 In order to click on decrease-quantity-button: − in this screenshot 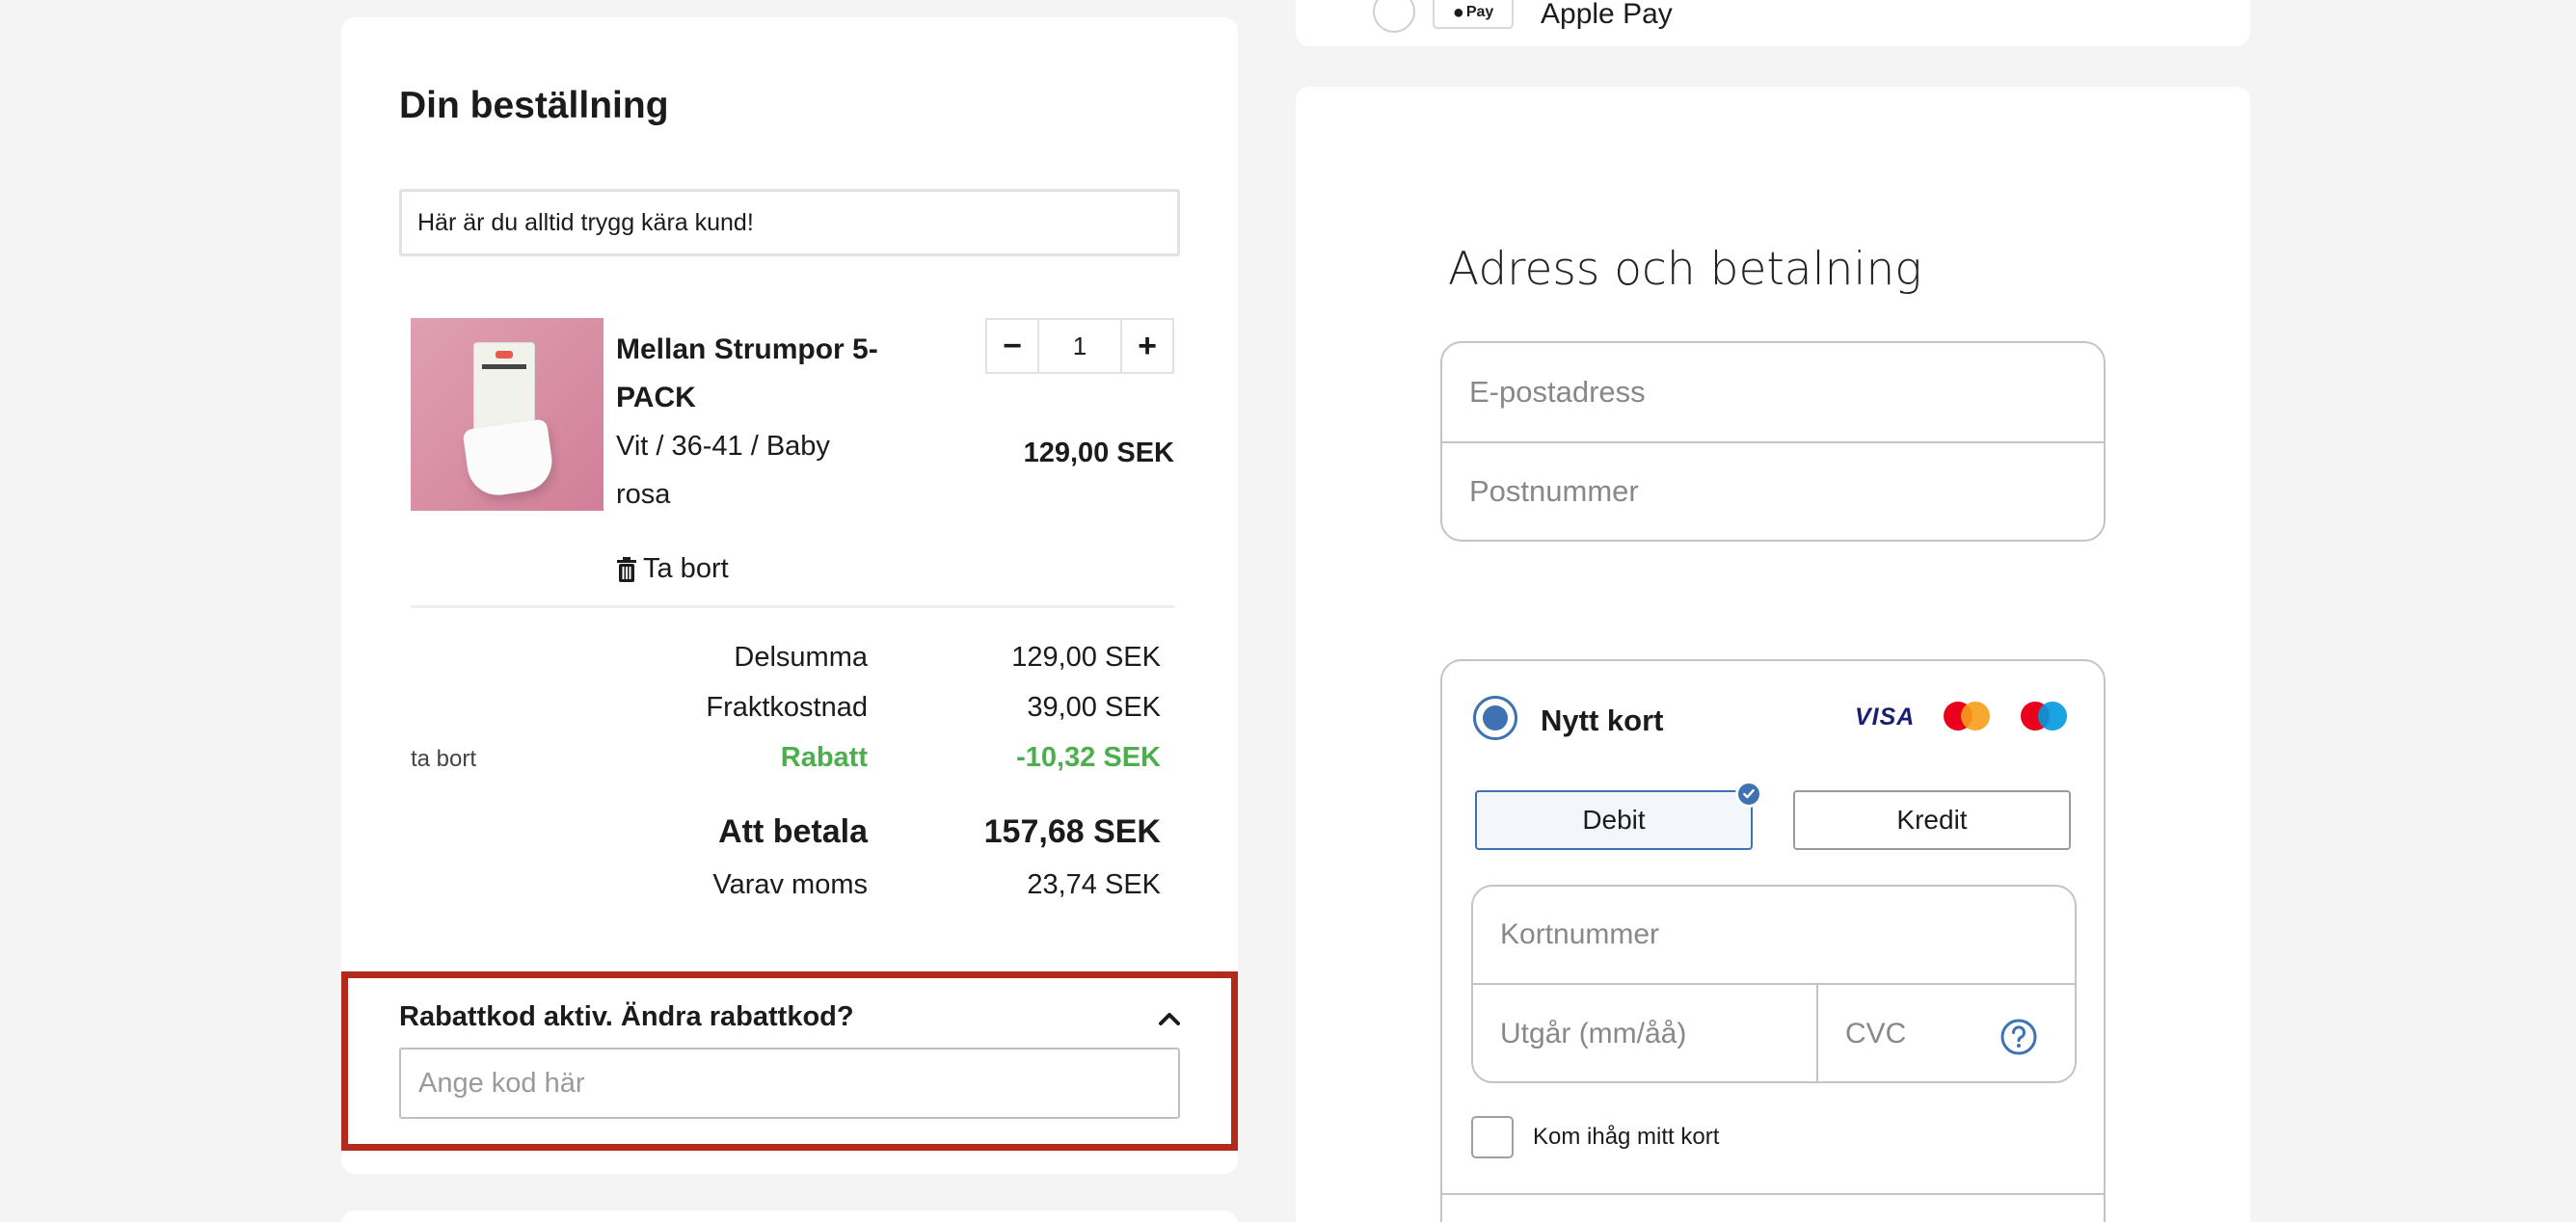, I will do `click(1012, 346)`.